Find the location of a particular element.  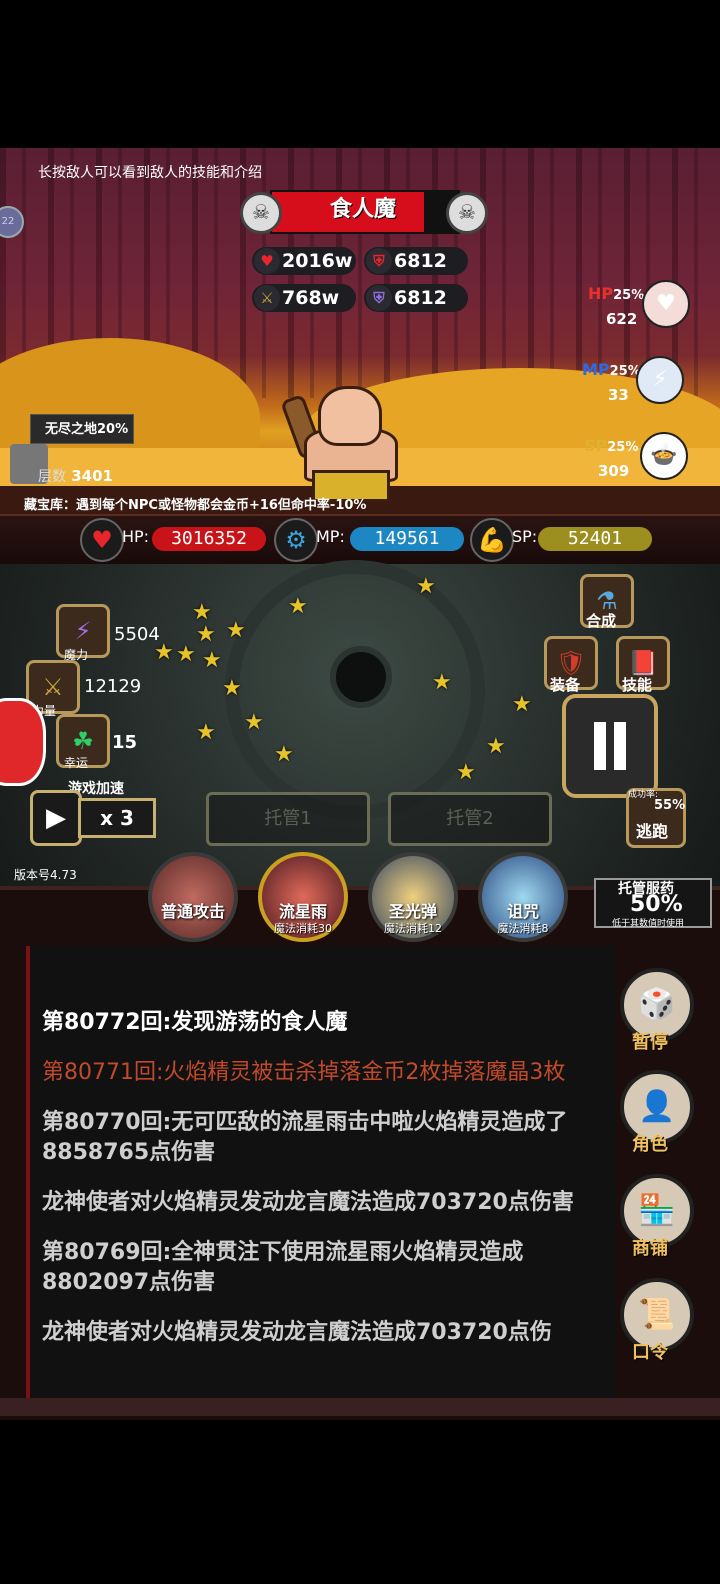

enemy-name: 食人魔 is located at coordinates (363, 210).